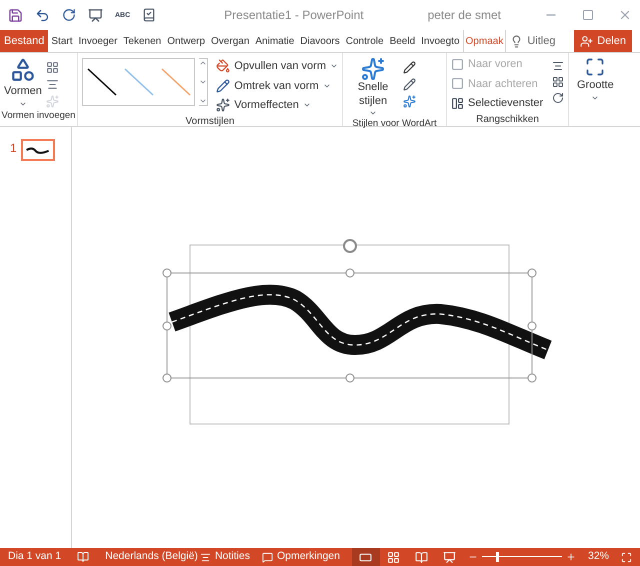  Describe the element at coordinates (595, 79) in the screenshot. I see `size-button: Grootte` at that location.